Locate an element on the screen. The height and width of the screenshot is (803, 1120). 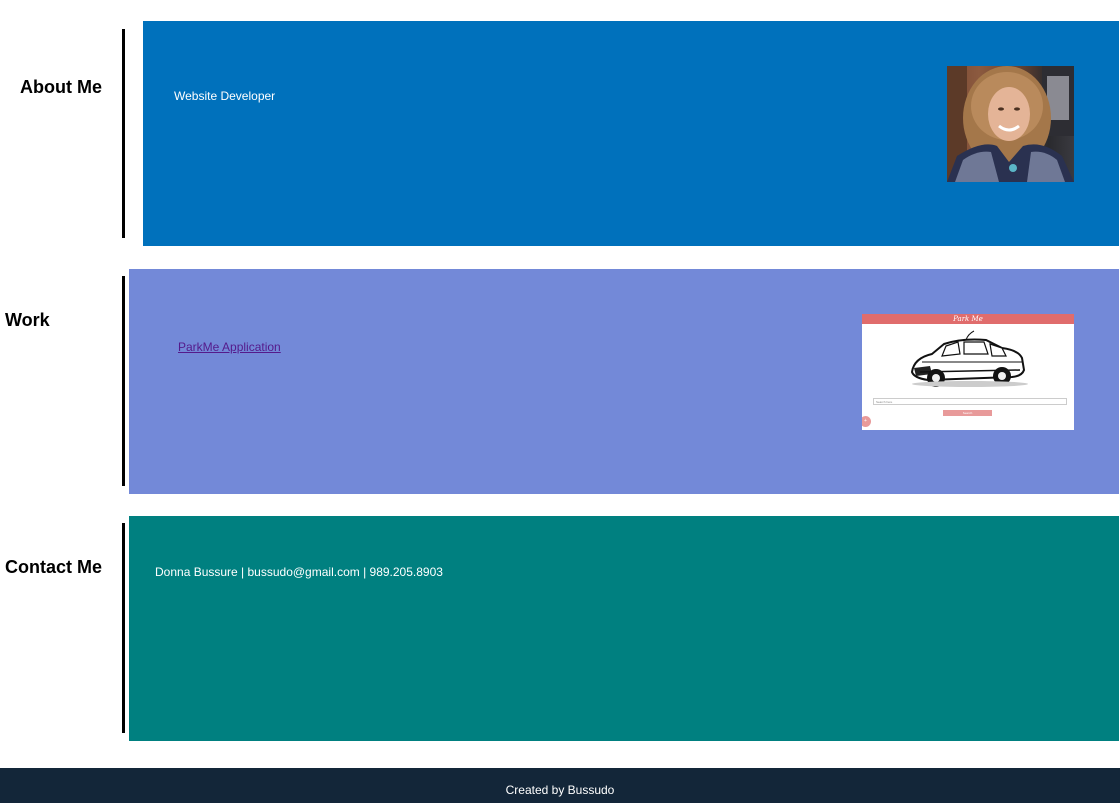
contact-heading: Contact Me is located at coordinates (54, 567).